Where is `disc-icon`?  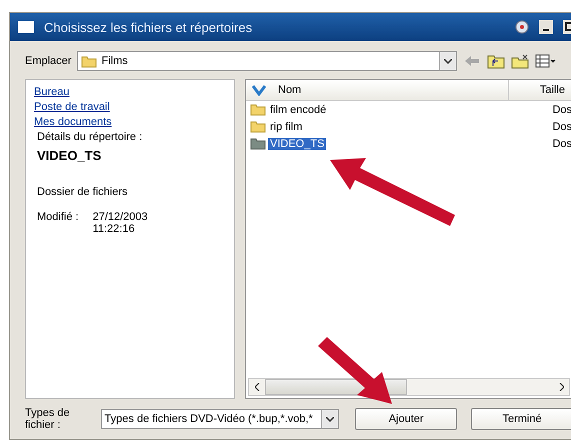
disc-icon is located at coordinates (522, 27).